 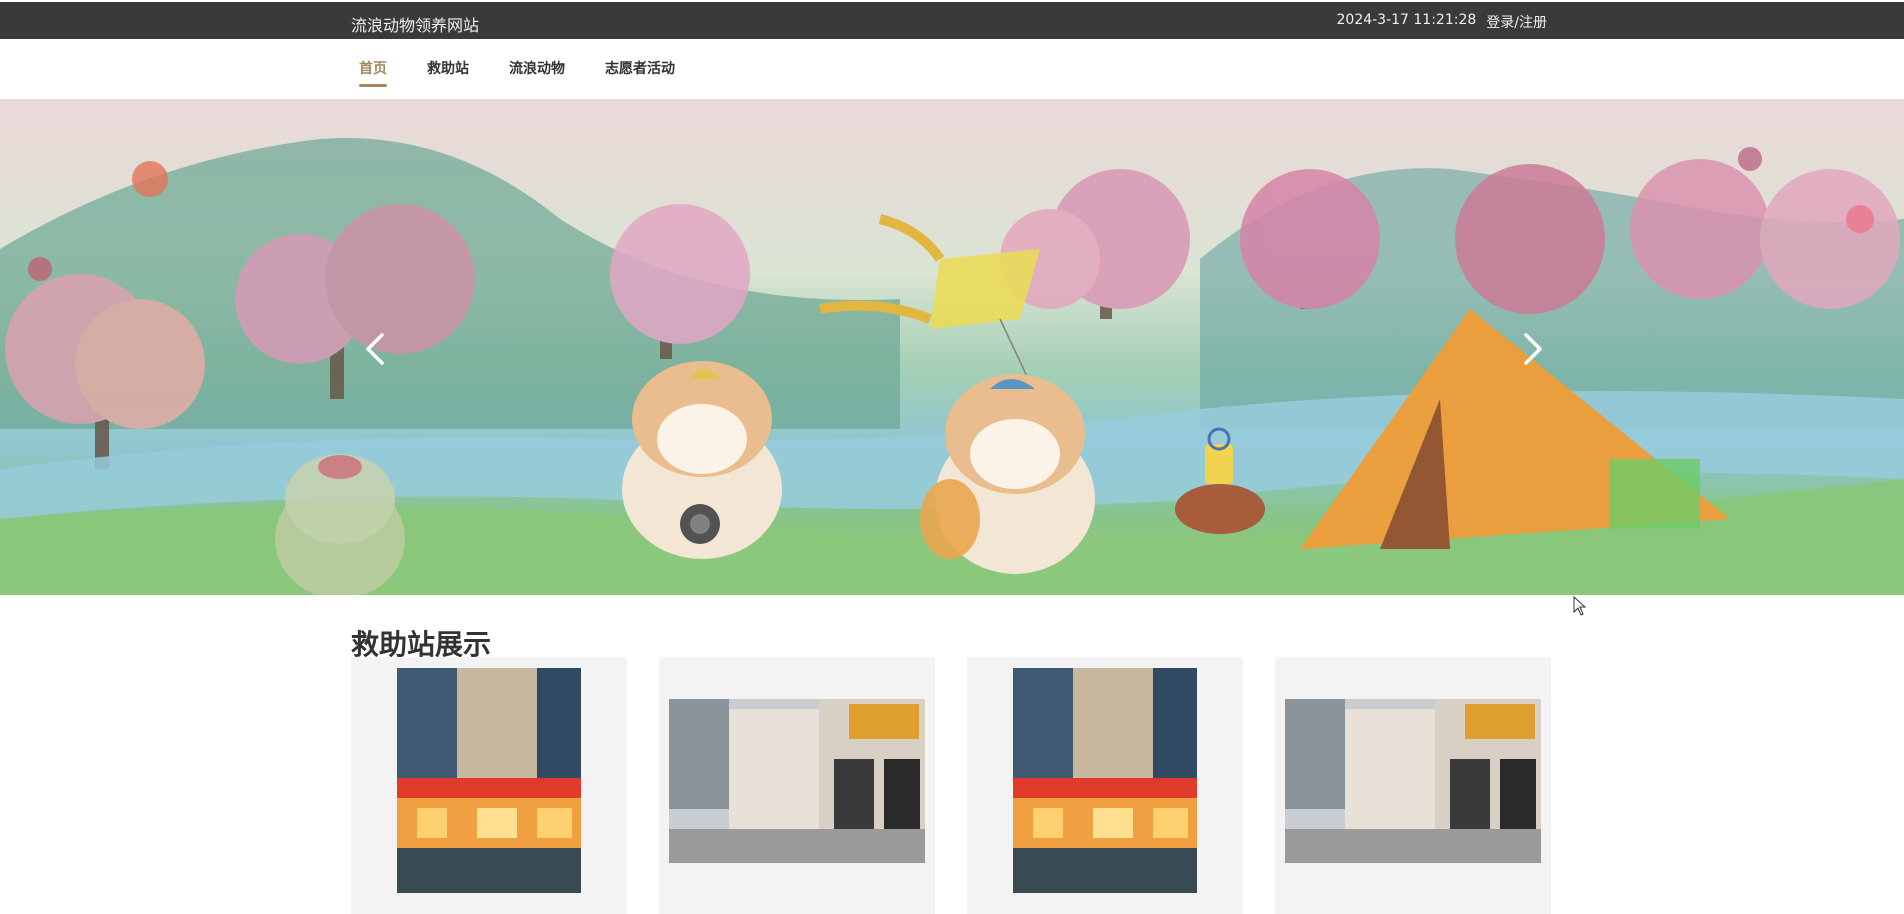 I want to click on top-bar-right: 2024-3-17 11:21:28 登录/注册, so click(x=1442, y=22).